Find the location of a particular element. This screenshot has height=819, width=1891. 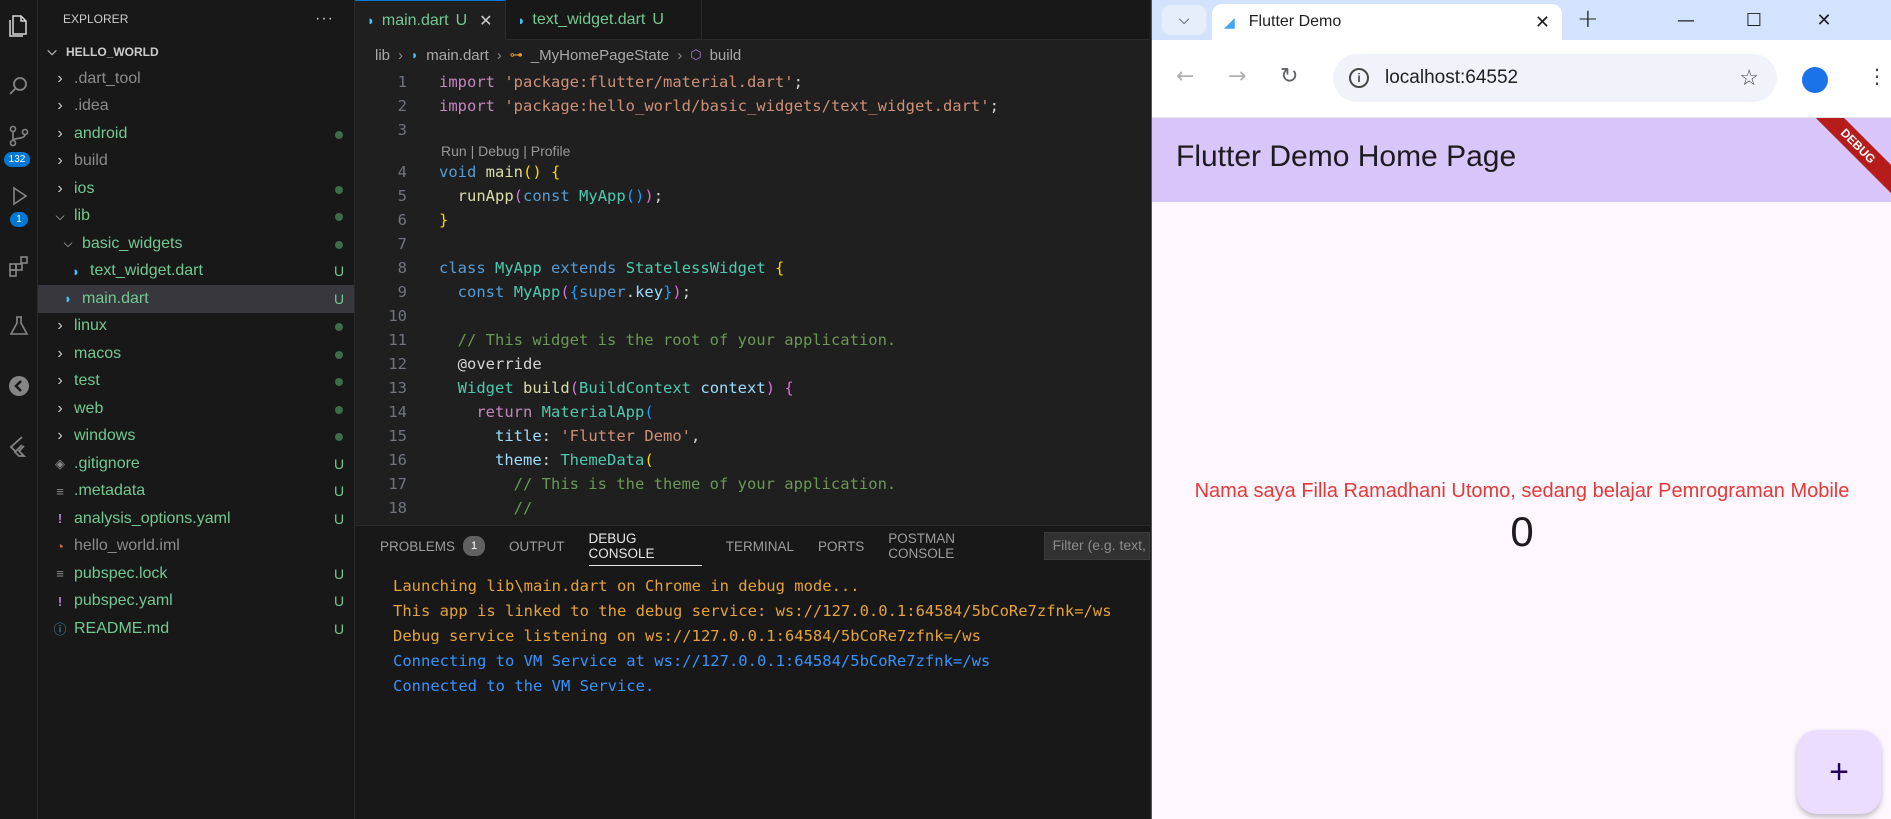

run-debug-icon is located at coordinates (19, 196).